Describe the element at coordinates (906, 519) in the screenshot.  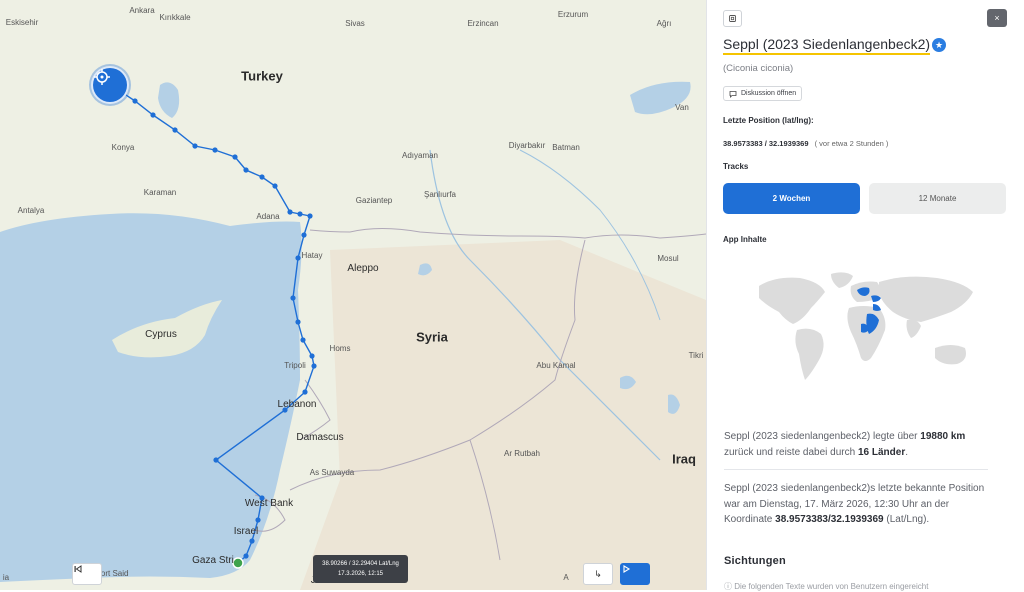
I see `last-known-text-end: (Lat/Lng).` at that location.